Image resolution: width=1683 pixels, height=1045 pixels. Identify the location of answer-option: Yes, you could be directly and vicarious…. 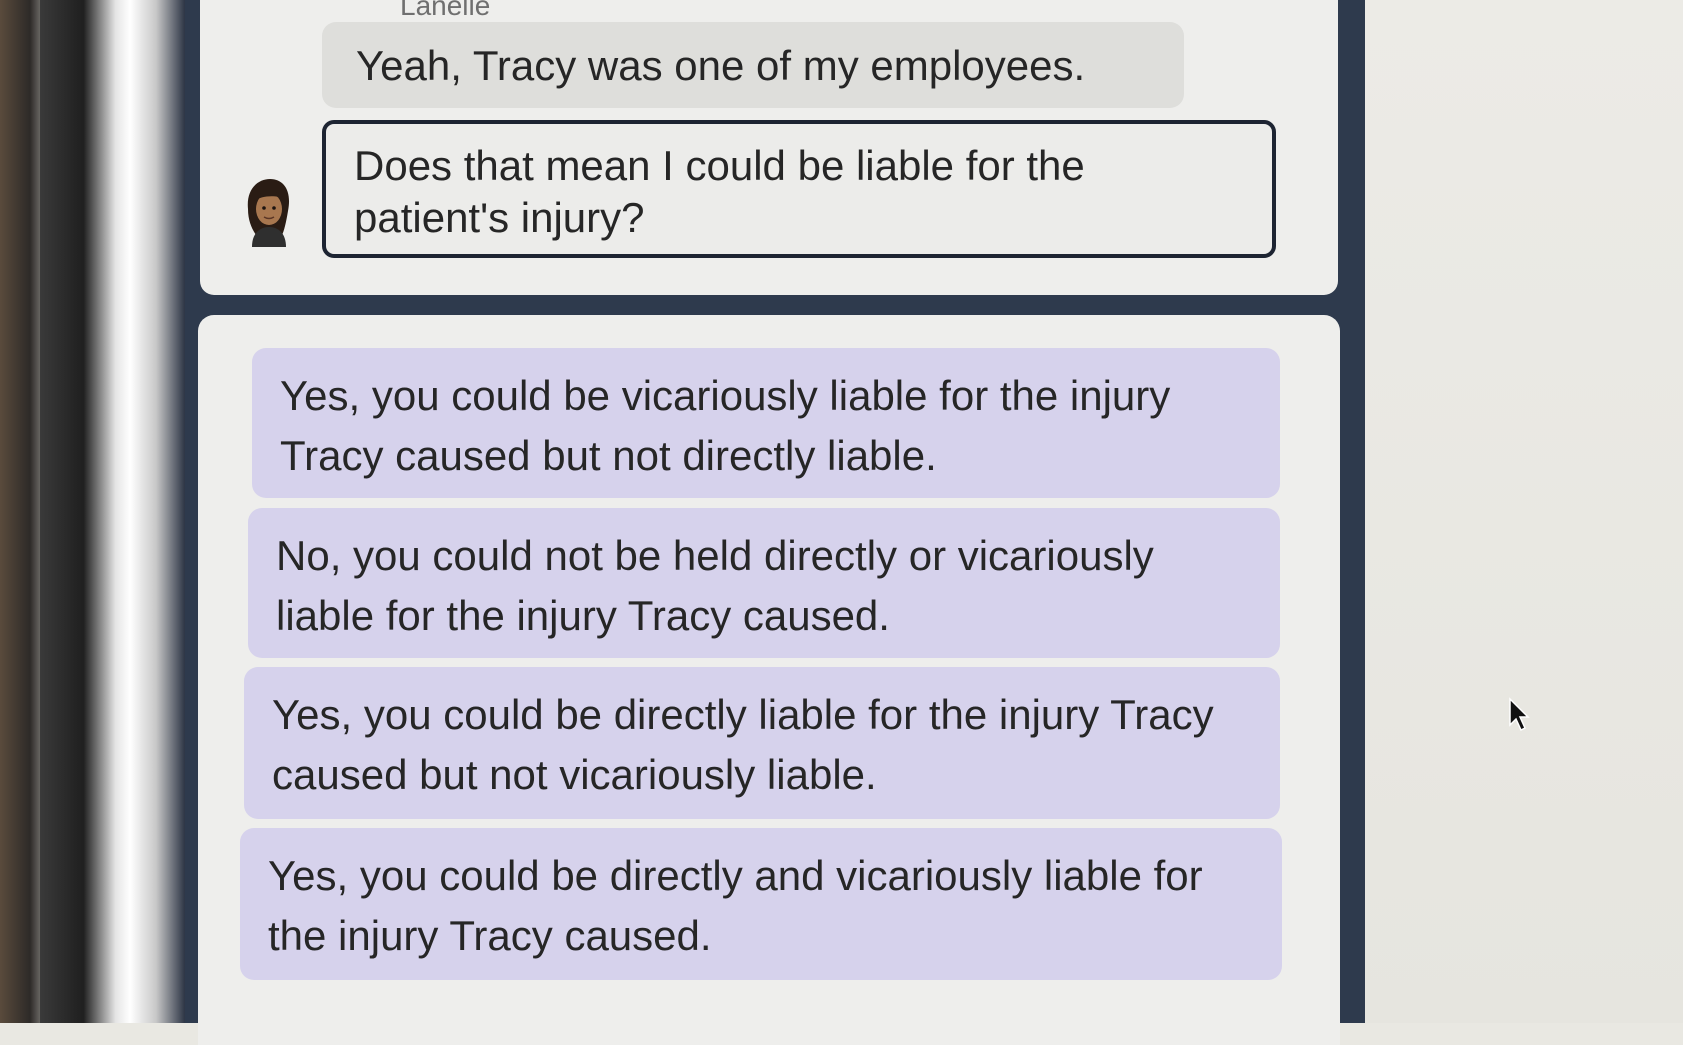
(761, 904).